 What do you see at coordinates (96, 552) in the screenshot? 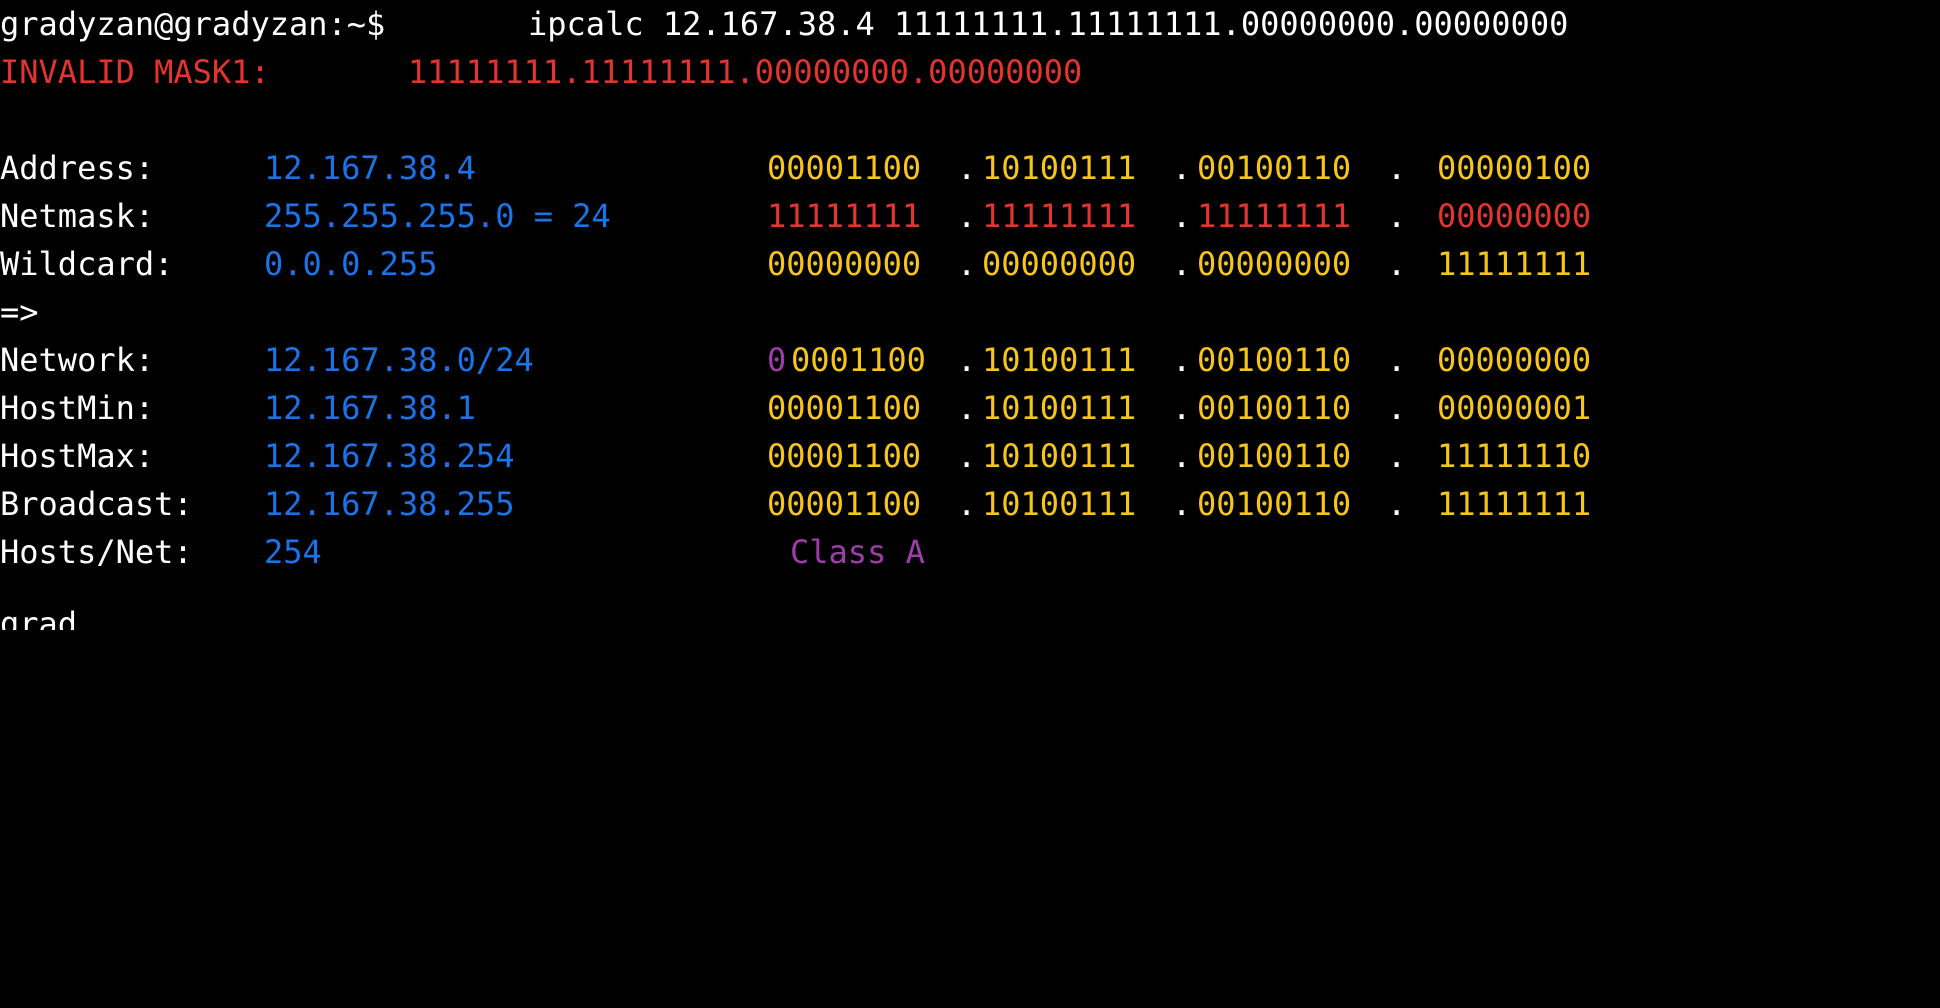
I see `hosts-label: Hosts/Net:` at bounding box center [96, 552].